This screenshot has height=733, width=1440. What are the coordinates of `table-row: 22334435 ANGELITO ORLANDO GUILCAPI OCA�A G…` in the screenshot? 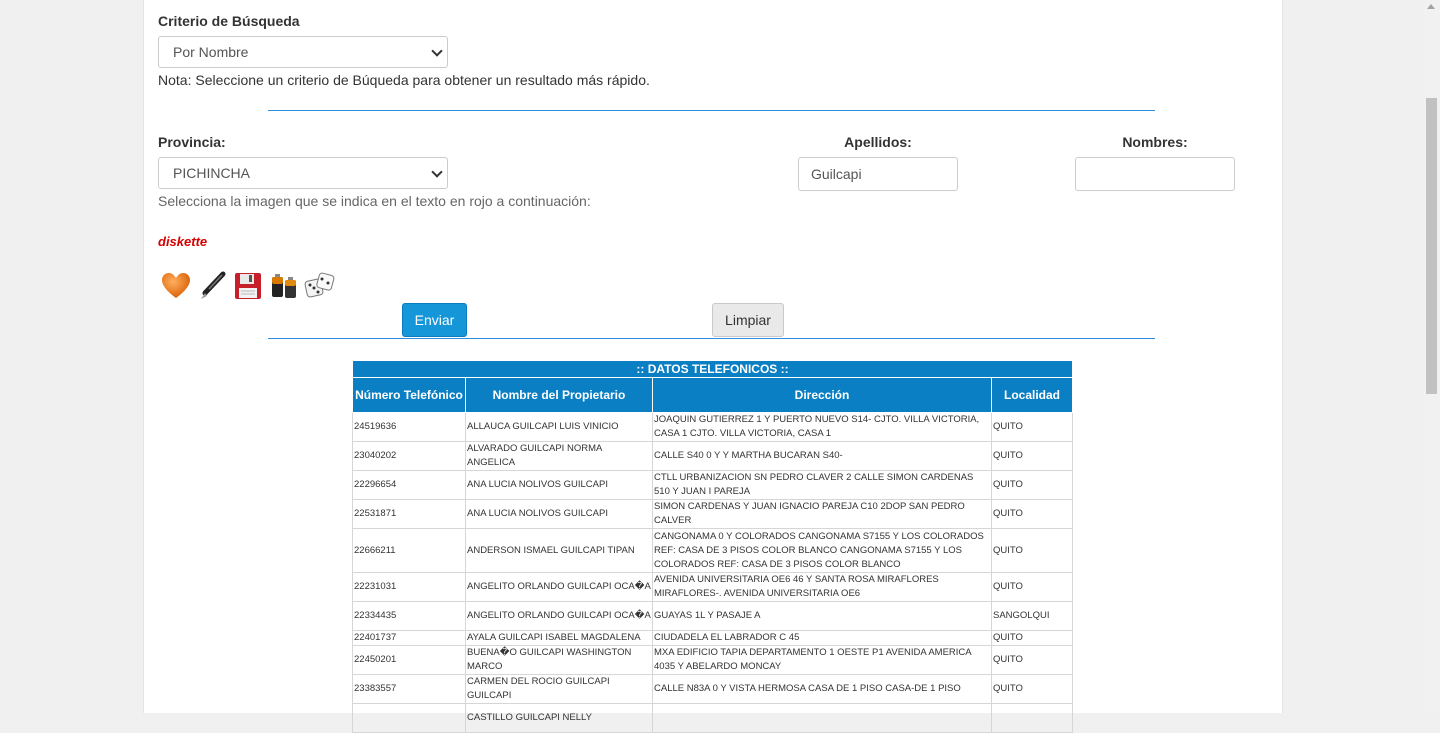 It's located at (713, 616).